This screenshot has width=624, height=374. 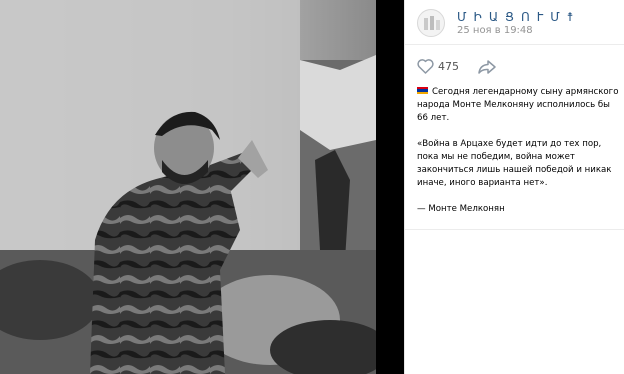 I want to click on post-date: 25 ноя в 19:48, so click(x=495, y=30).